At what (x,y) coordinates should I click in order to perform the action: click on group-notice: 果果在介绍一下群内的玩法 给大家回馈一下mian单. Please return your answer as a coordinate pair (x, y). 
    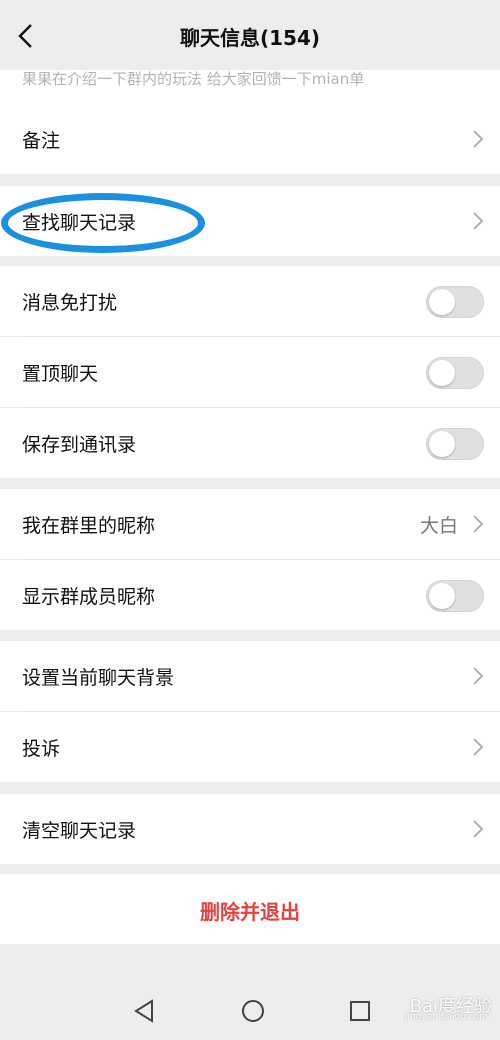
    Looking at the image, I should click on (250, 87).